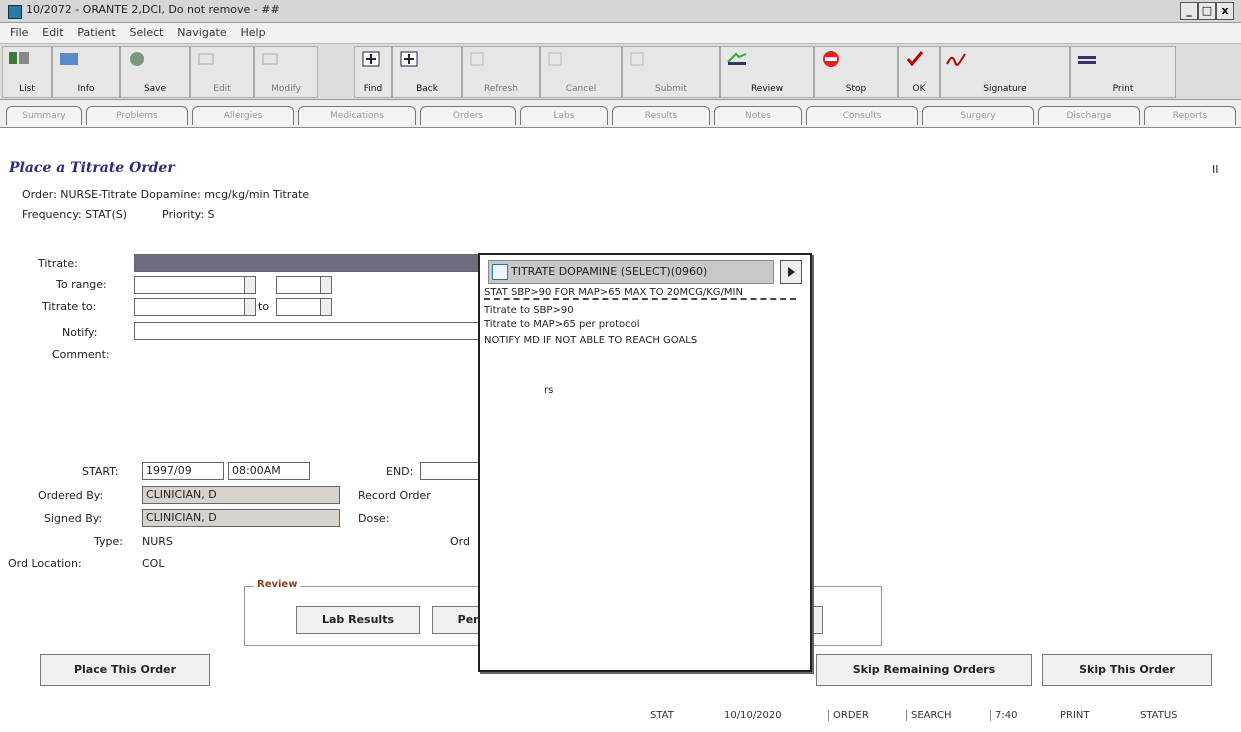 The image size is (1241, 732). Describe the element at coordinates (96, 32) in the screenshot. I see `menu-patient: Patient` at that location.